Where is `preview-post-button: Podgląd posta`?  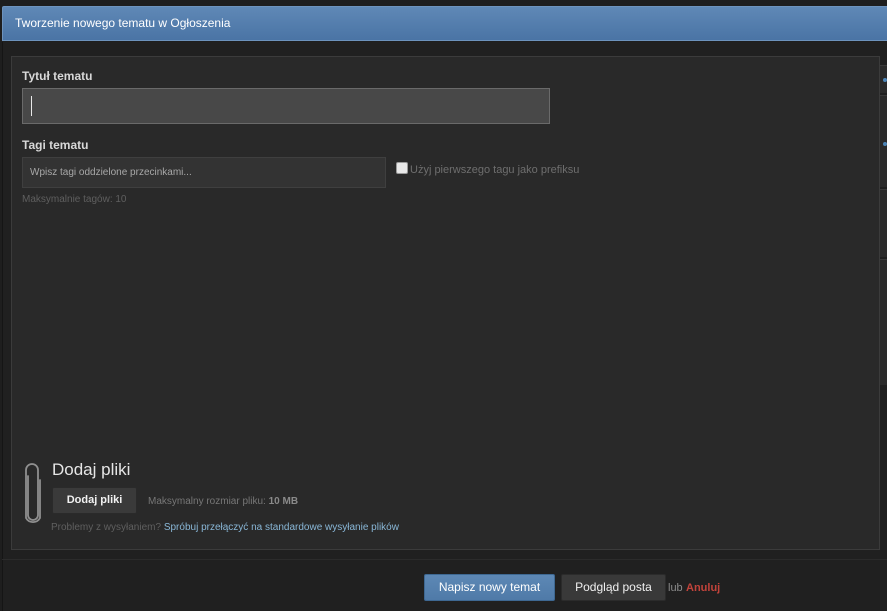
preview-post-button: Podgląd posta is located at coordinates (613, 587).